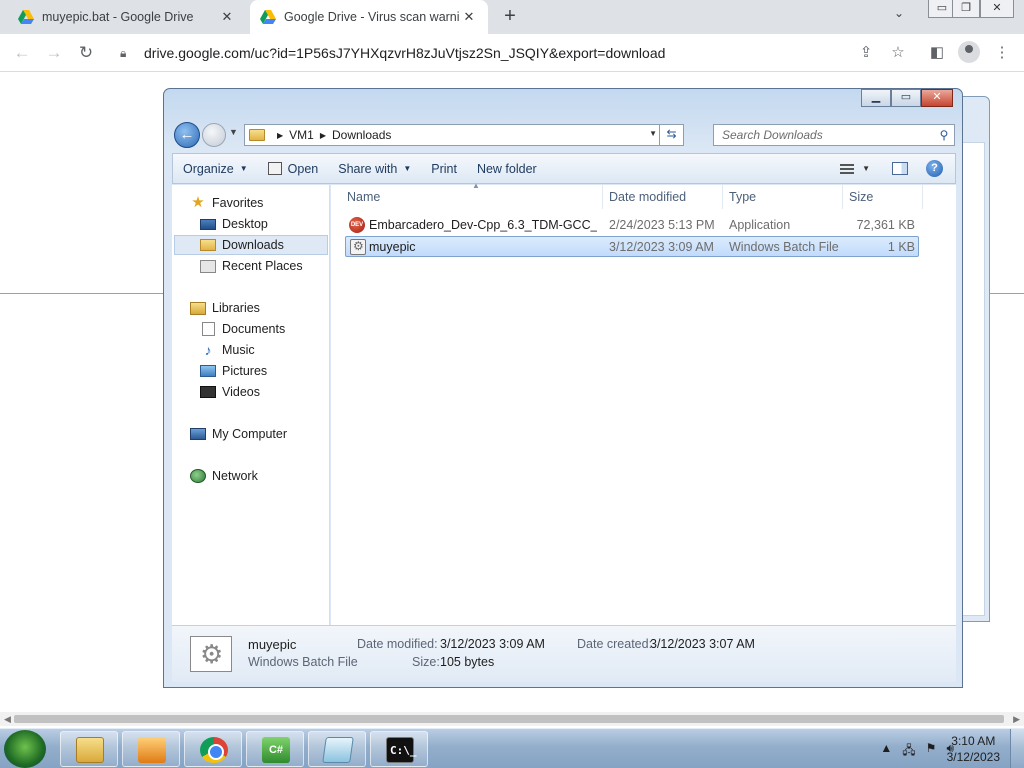 The height and width of the screenshot is (768, 1024). Describe the element at coordinates (997, 9) in the screenshot. I see `close-window-button: ✕` at that location.